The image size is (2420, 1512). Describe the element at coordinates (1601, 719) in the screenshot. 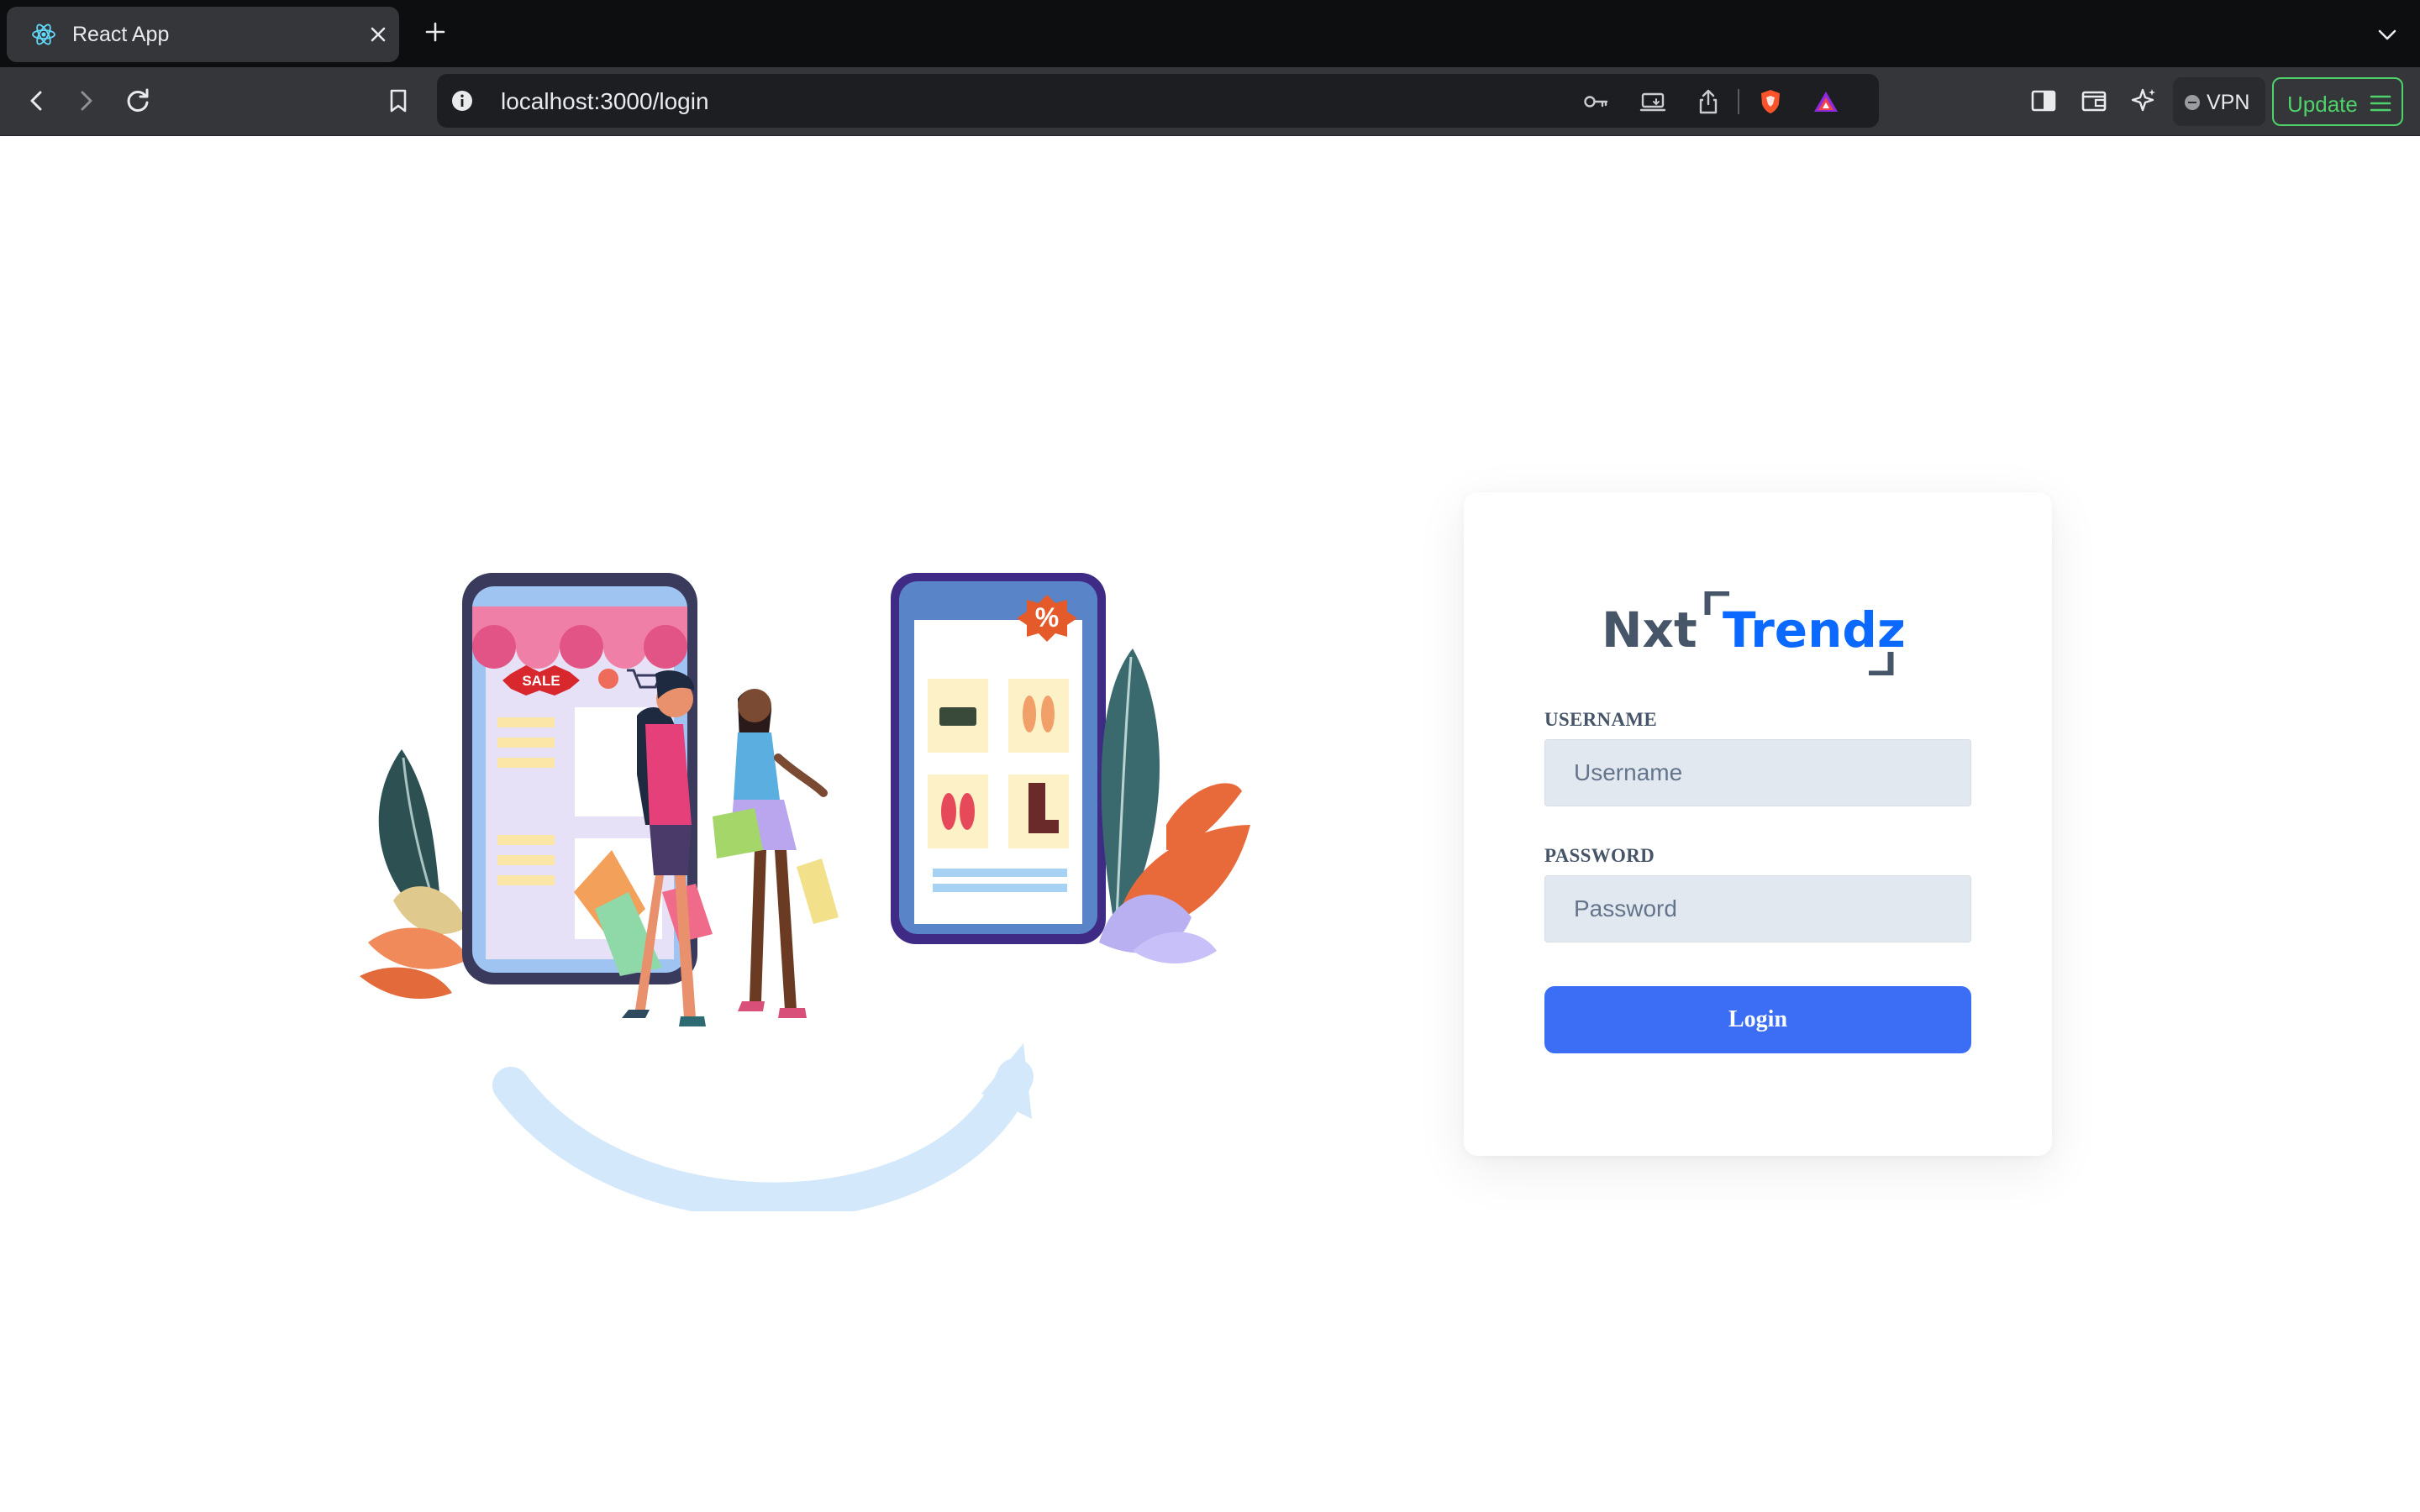

I see `username-label: USERNAME` at that location.